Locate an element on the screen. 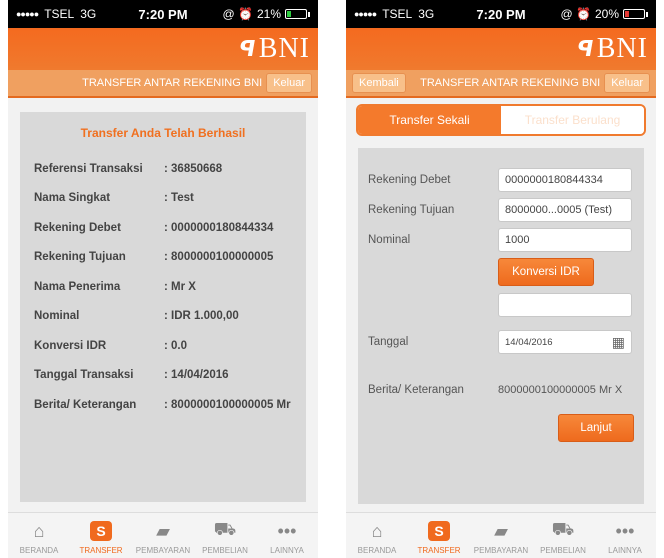 The image size is (664, 558). detail-value: : Test is located at coordinates (179, 198).